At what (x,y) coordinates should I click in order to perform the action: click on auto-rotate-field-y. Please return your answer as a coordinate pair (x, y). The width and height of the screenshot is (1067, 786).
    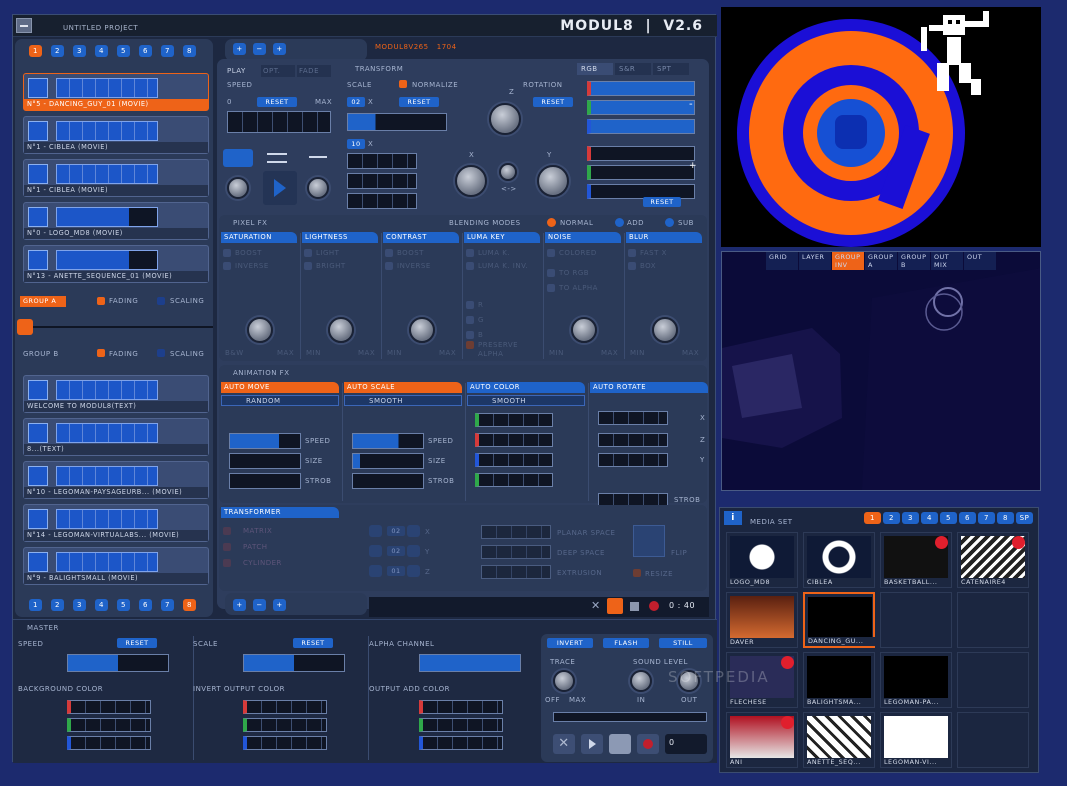
    Looking at the image, I should click on (633, 460).